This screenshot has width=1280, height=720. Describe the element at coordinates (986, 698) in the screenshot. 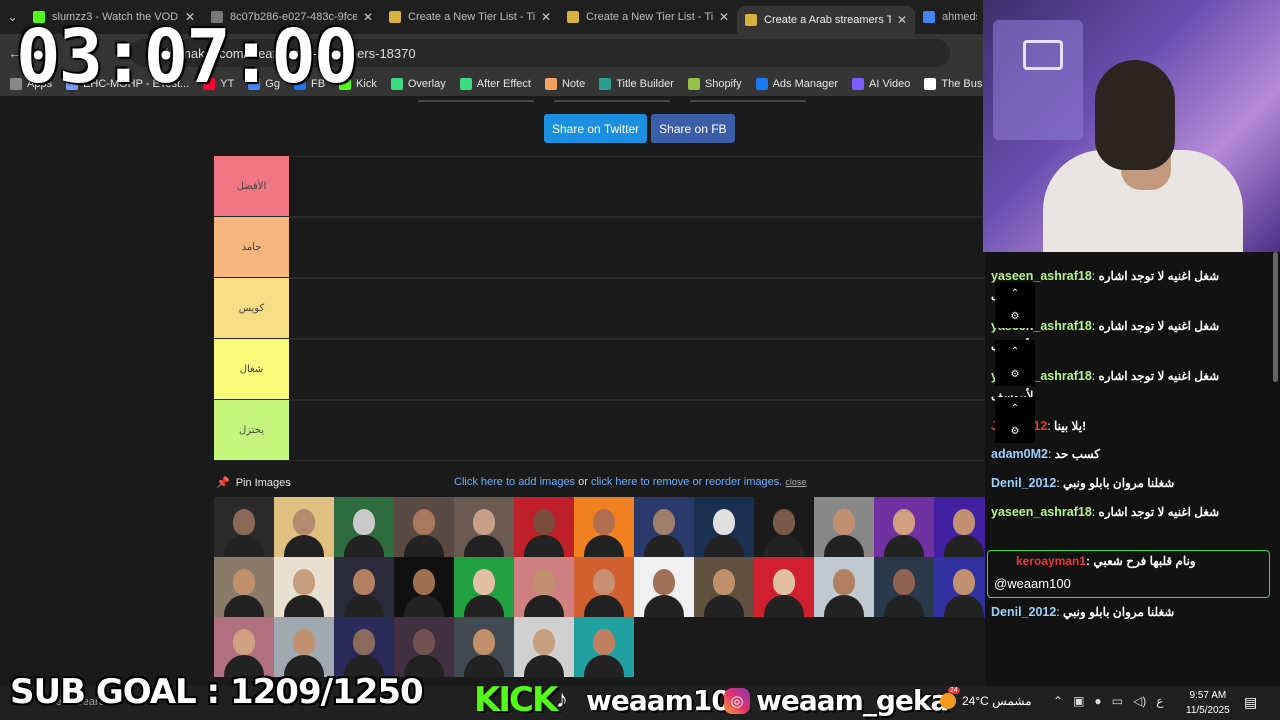

I see `weather-widget: 24°C مشمس` at that location.